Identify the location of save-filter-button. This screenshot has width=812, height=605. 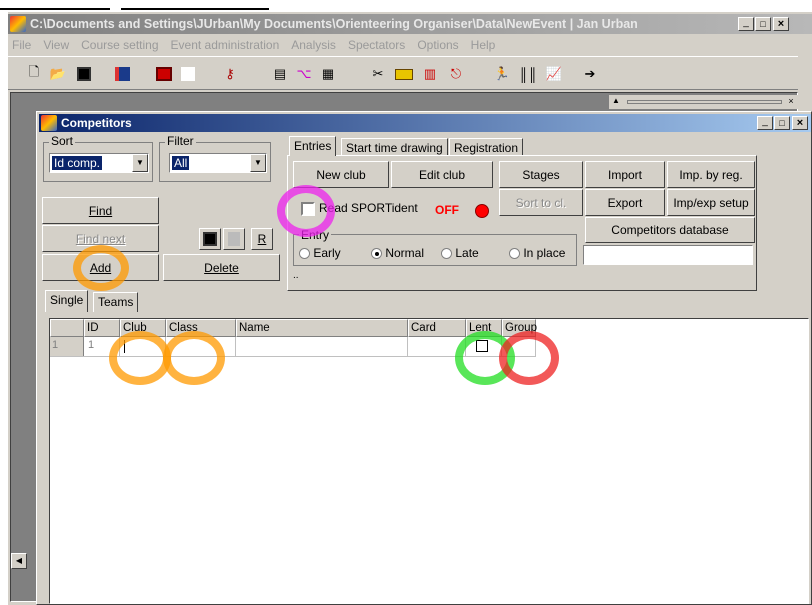
(210, 239).